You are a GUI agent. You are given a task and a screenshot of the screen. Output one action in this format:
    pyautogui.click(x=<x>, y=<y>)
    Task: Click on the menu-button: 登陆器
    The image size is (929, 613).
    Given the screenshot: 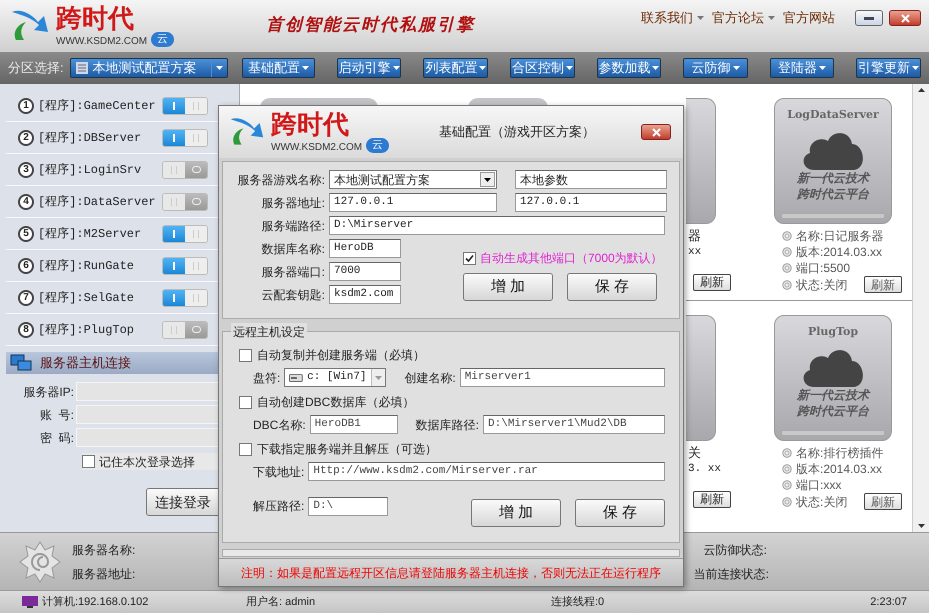 What is the action you would take?
    pyautogui.click(x=802, y=68)
    